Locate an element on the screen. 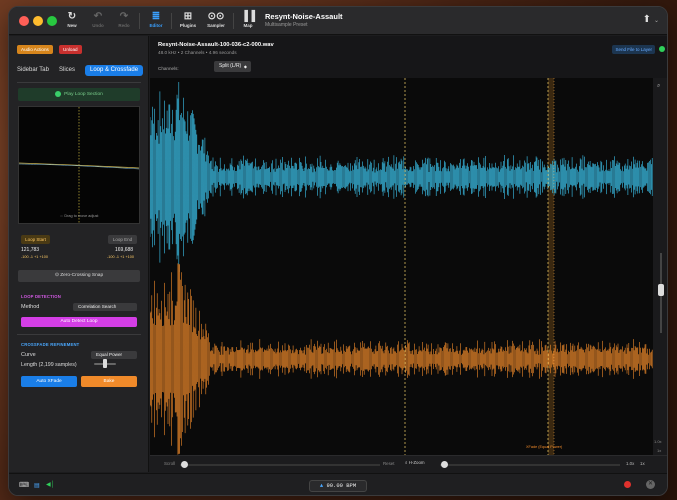 Image resolution: width=677 pixels, height=500 pixels. zoom-window-button is located at coordinates (52, 21).